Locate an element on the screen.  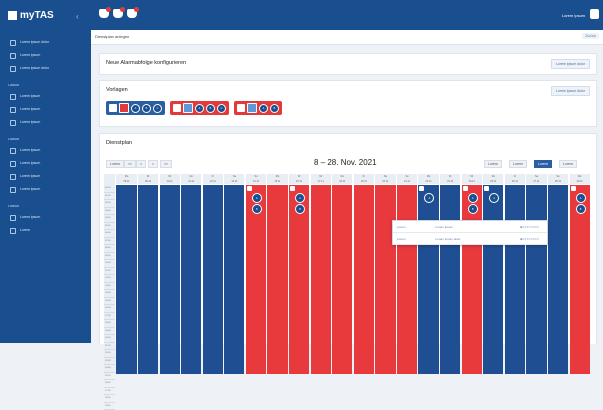
day-column: So14.11AB is located at coordinates (256, 274).